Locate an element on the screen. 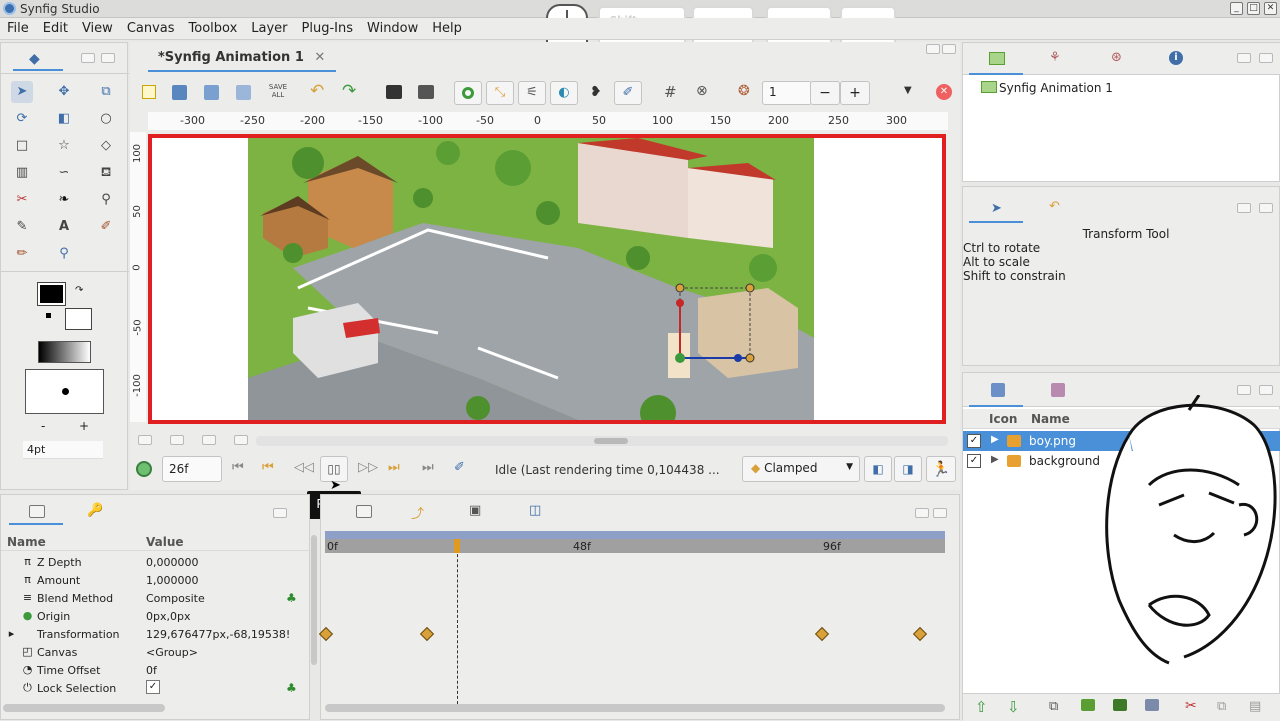  brush-preview is located at coordinates (64, 391).